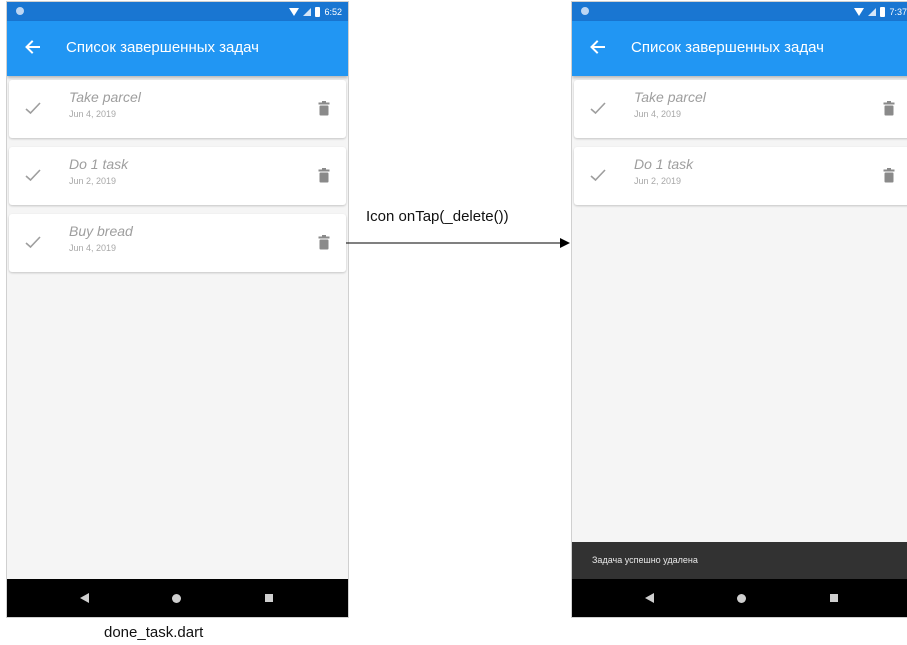  What do you see at coordinates (101, 231) in the screenshot?
I see `task-title: Buy bread` at bounding box center [101, 231].